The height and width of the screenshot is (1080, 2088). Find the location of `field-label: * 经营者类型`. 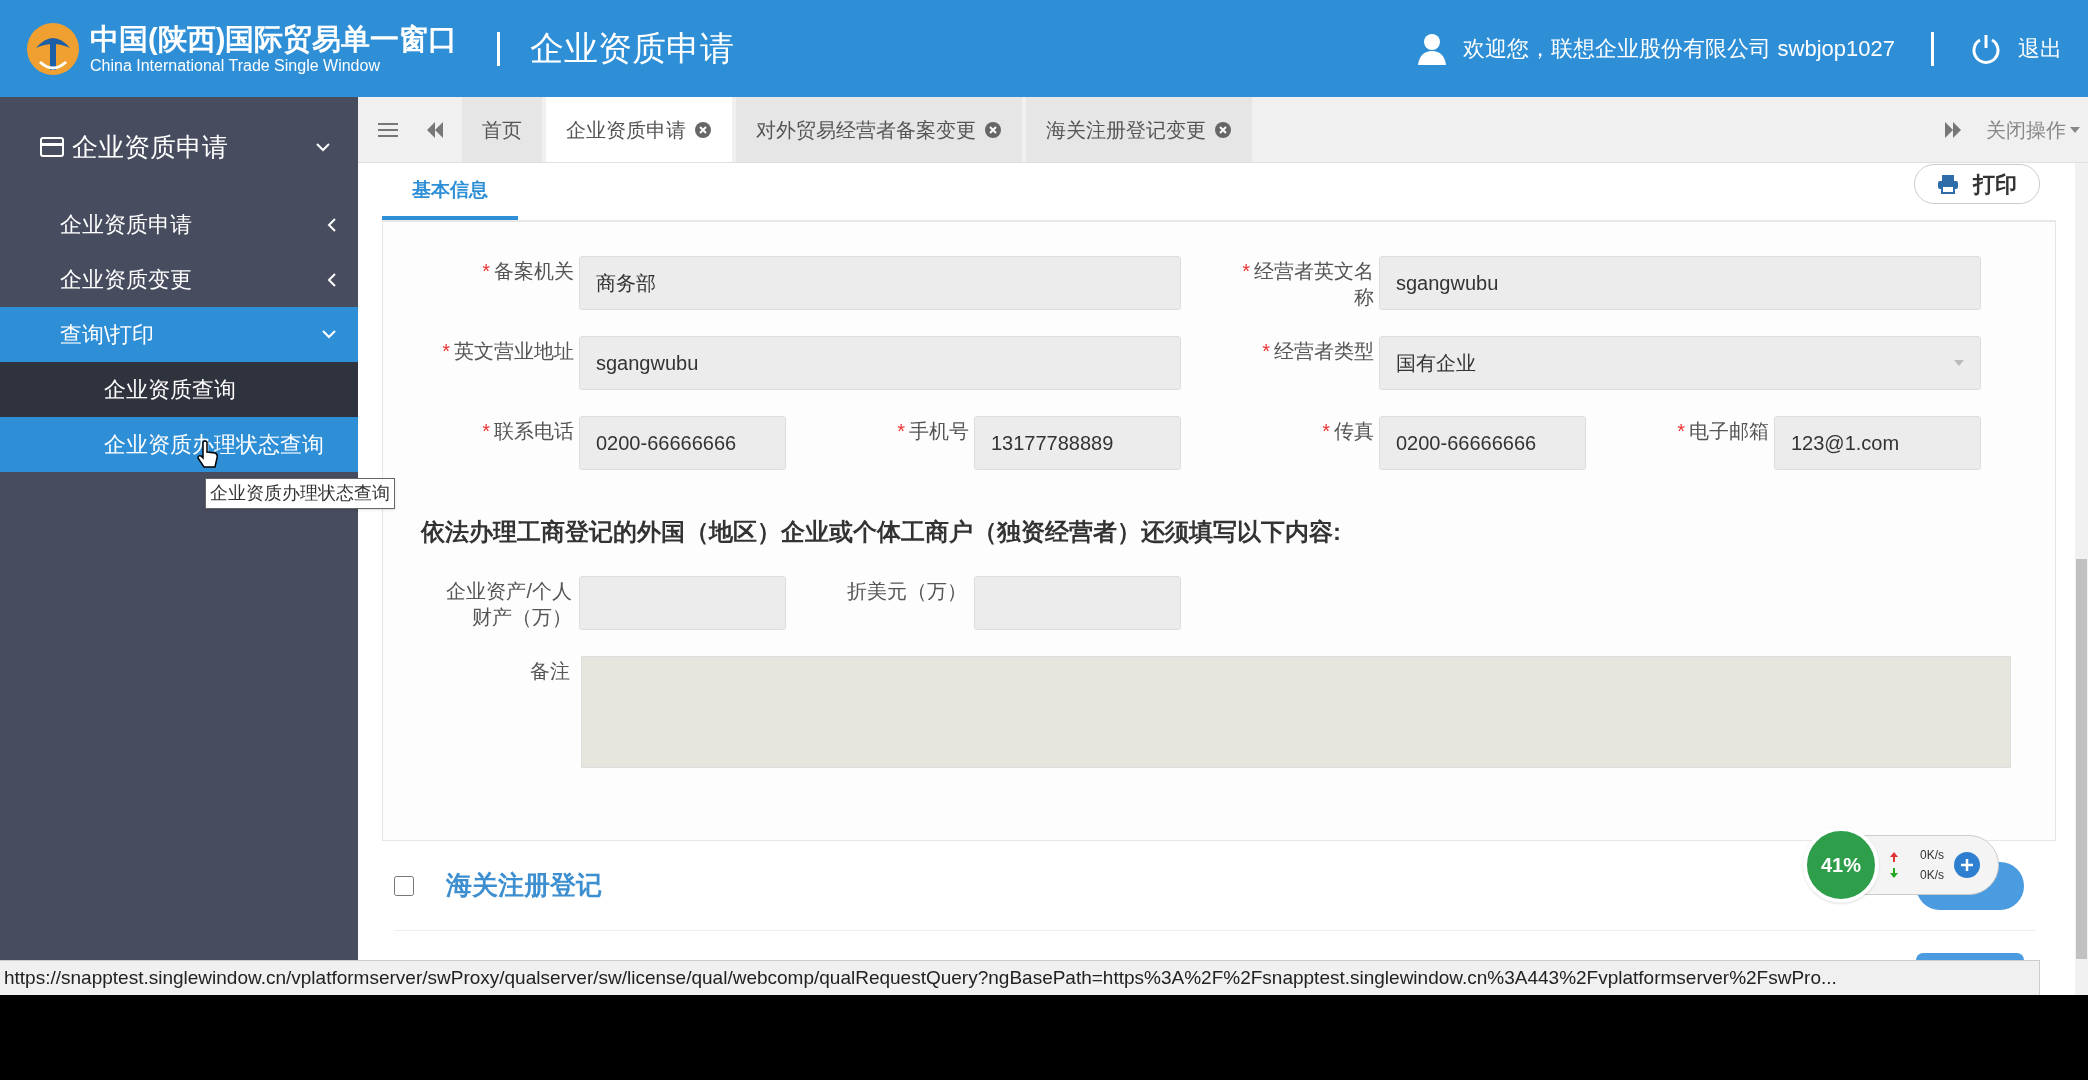

field-label: * 经营者类型 is located at coordinates (1317, 351).